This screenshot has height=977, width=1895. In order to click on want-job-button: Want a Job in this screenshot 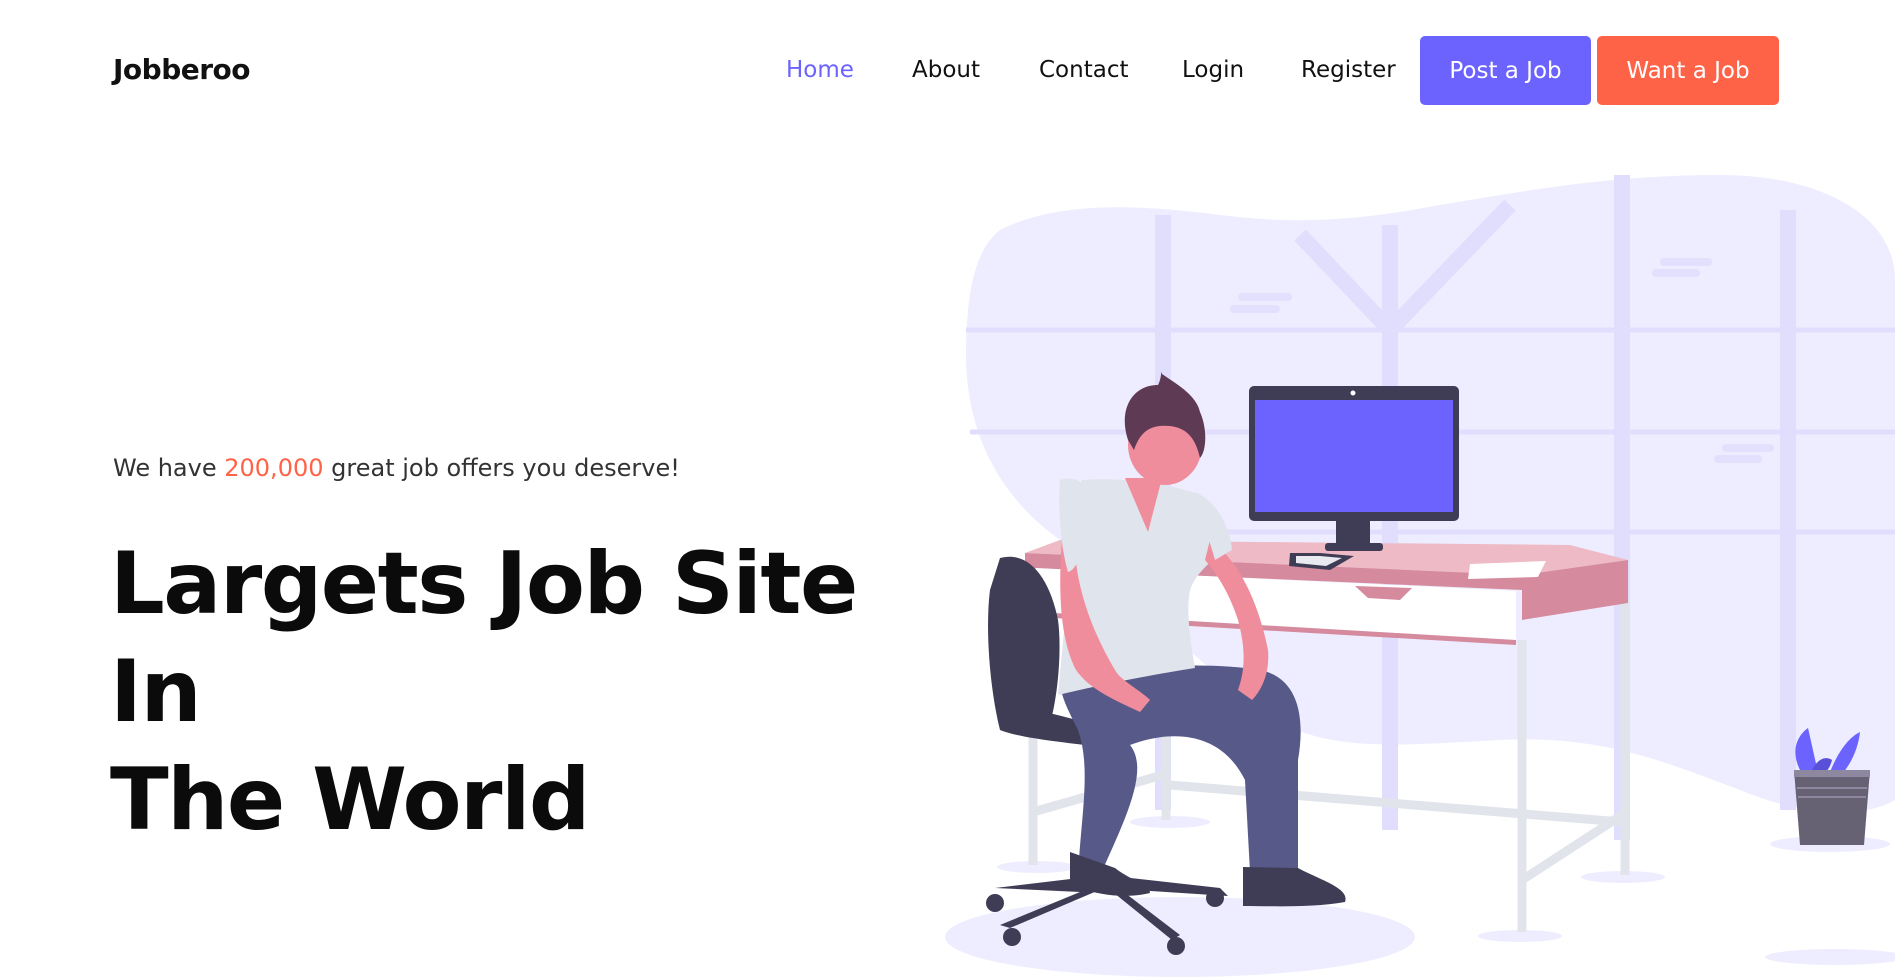, I will do `click(1688, 70)`.